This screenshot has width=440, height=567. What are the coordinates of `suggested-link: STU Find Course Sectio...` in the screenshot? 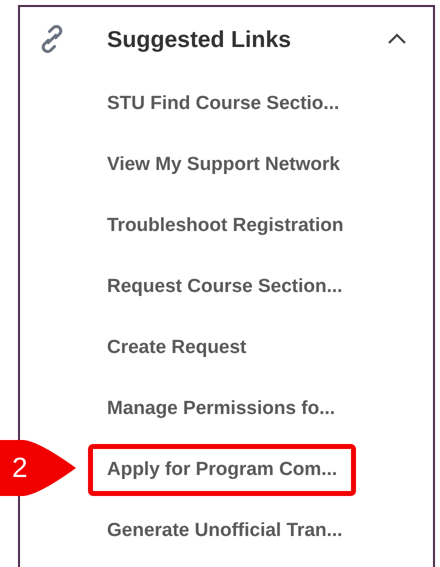 It's located at (223, 104).